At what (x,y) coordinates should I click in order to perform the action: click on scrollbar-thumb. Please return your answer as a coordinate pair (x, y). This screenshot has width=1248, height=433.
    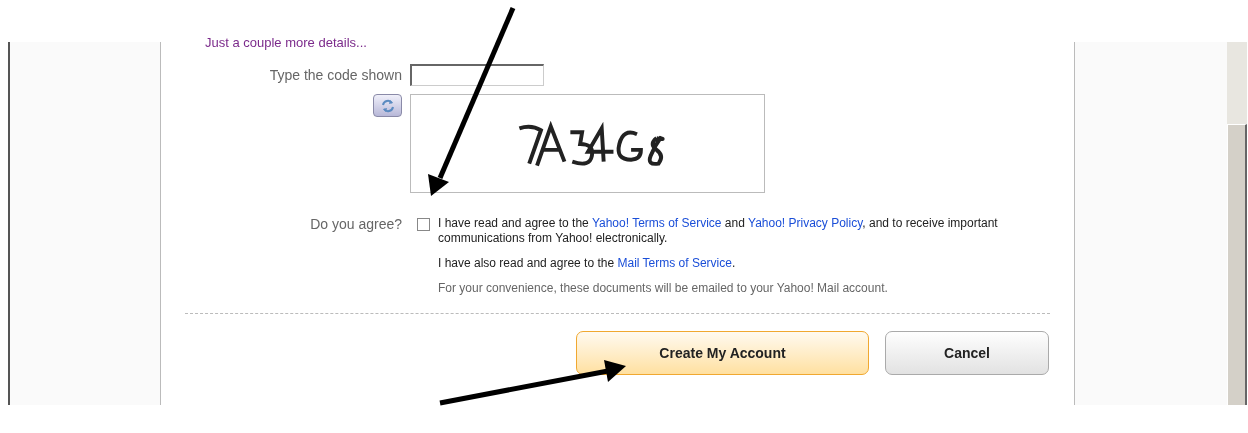
    Looking at the image, I should click on (1237, 264).